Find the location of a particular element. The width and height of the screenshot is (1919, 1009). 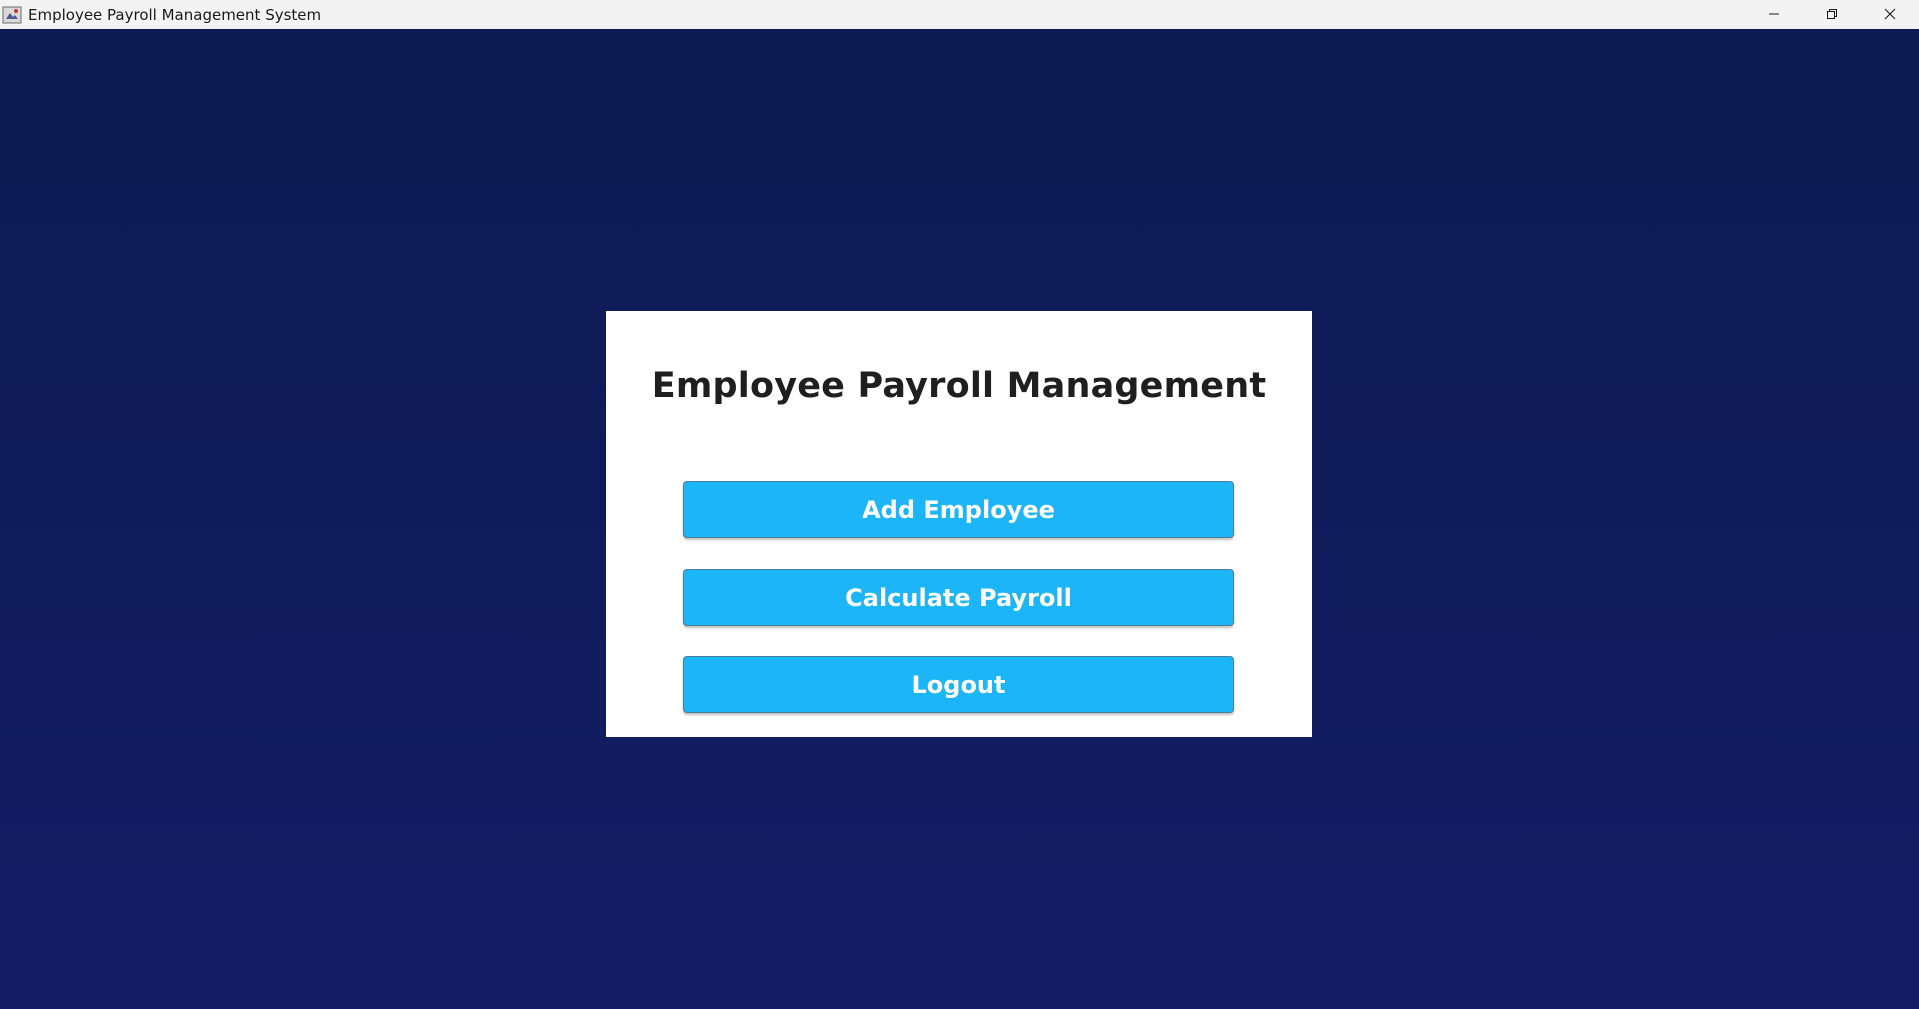

logout-button: Logout is located at coordinates (958, 684).